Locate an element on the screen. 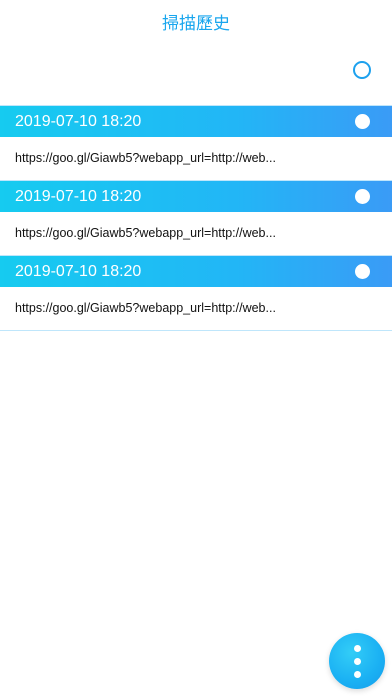 The width and height of the screenshot is (392, 696). more-options-button is located at coordinates (357, 661).